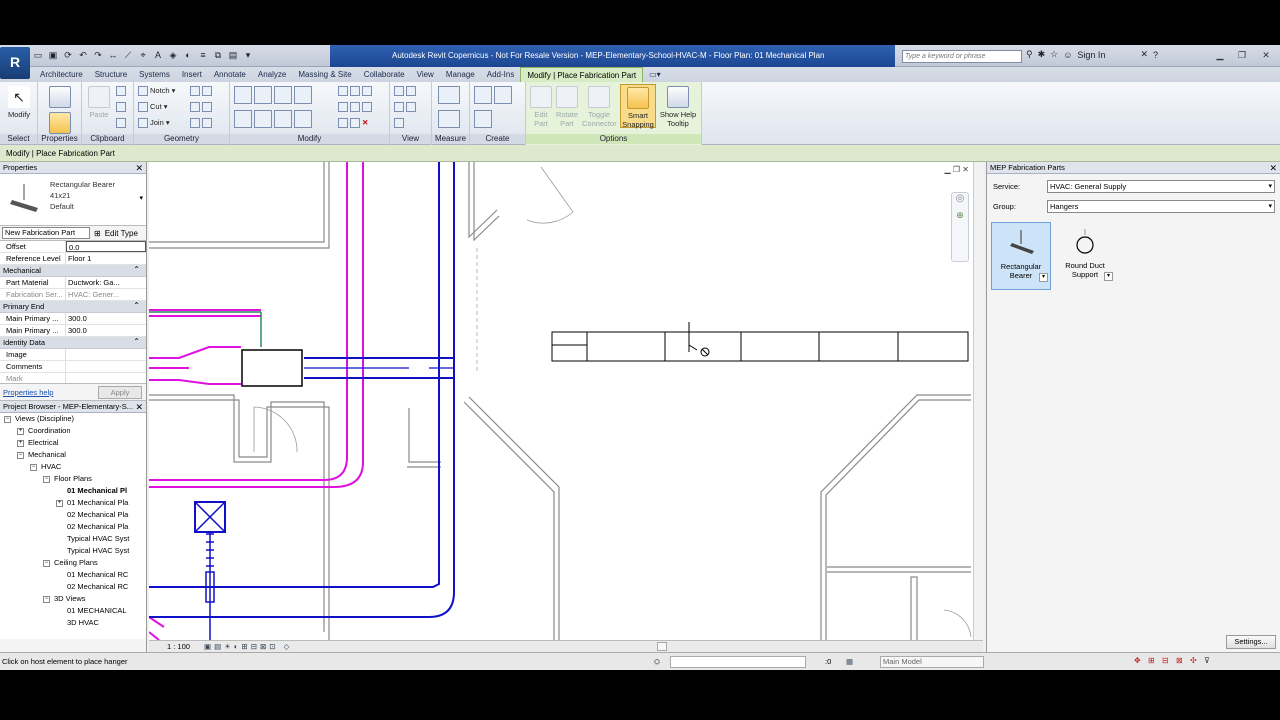  What do you see at coordinates (962, 56) in the screenshot?
I see `help-search-input: Type a keyword or phrase` at bounding box center [962, 56].